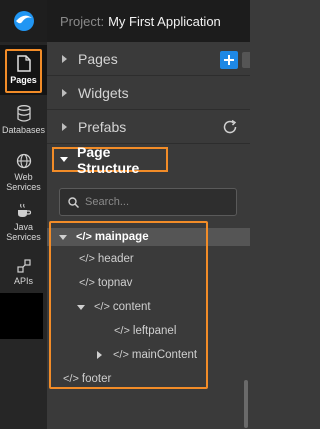 The height and width of the screenshot is (429, 320). Describe the element at coordinates (23, 160) in the screenshot. I see `globe-icon` at that location.